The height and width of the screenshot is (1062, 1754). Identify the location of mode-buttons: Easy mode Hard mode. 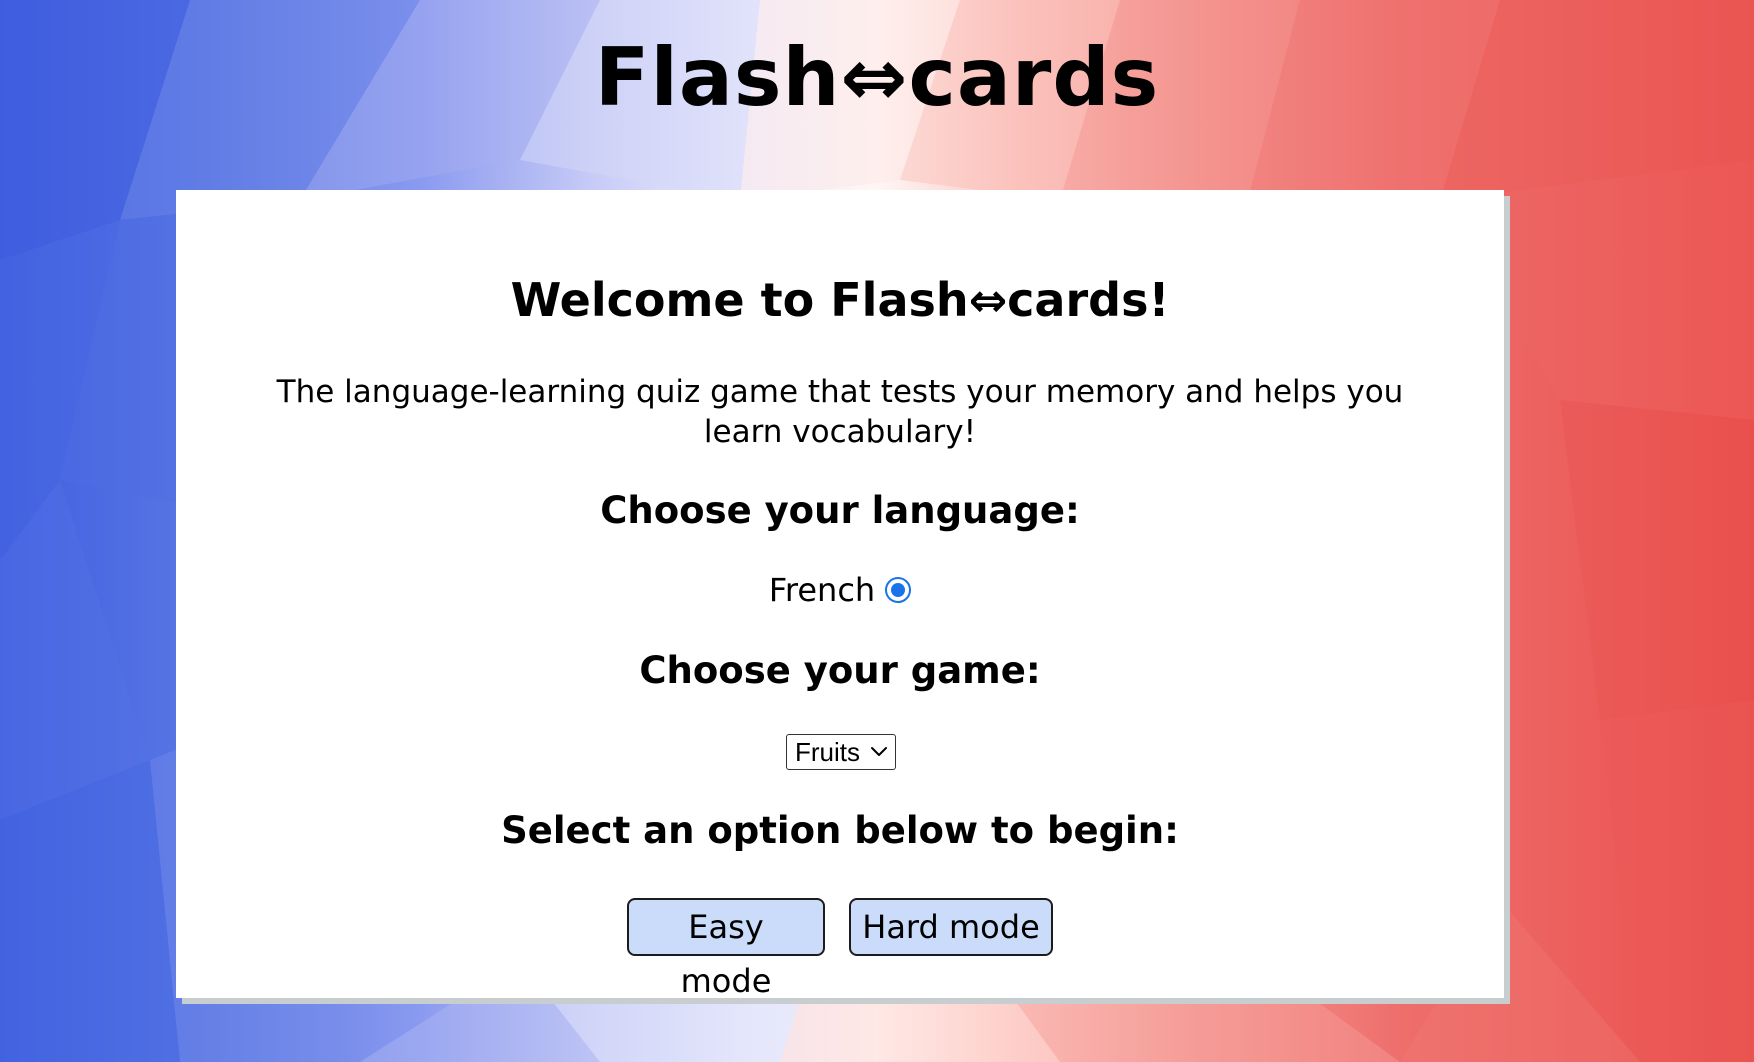
(840, 949).